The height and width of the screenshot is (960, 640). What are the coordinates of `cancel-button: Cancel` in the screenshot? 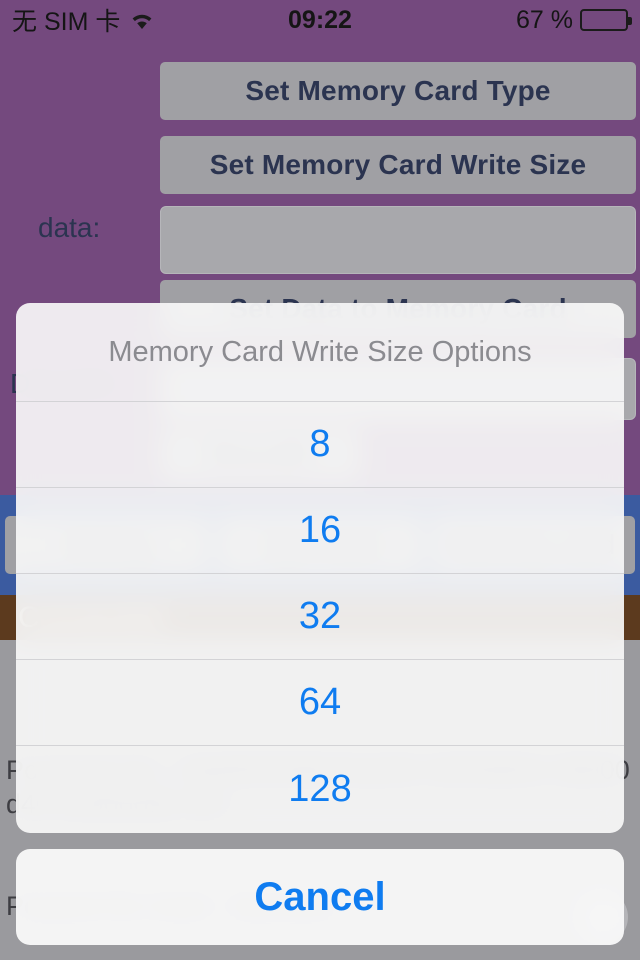 It's located at (320, 897).